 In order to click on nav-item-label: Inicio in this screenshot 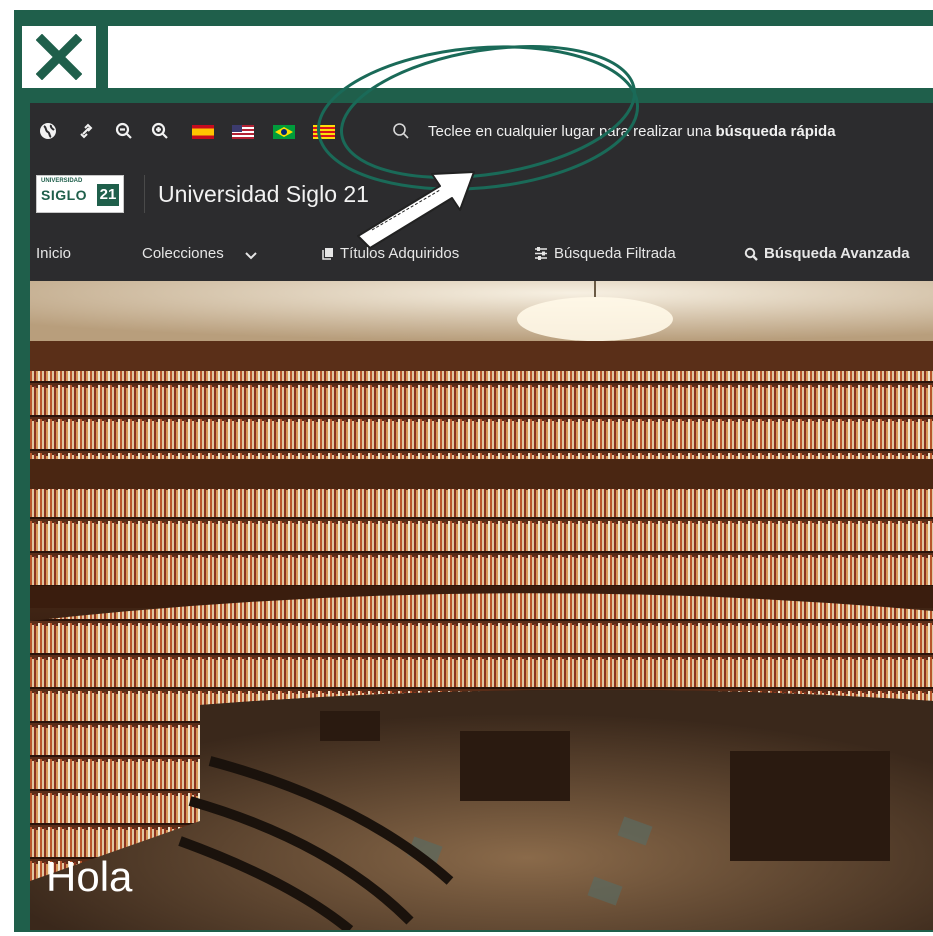, I will do `click(54, 253)`.